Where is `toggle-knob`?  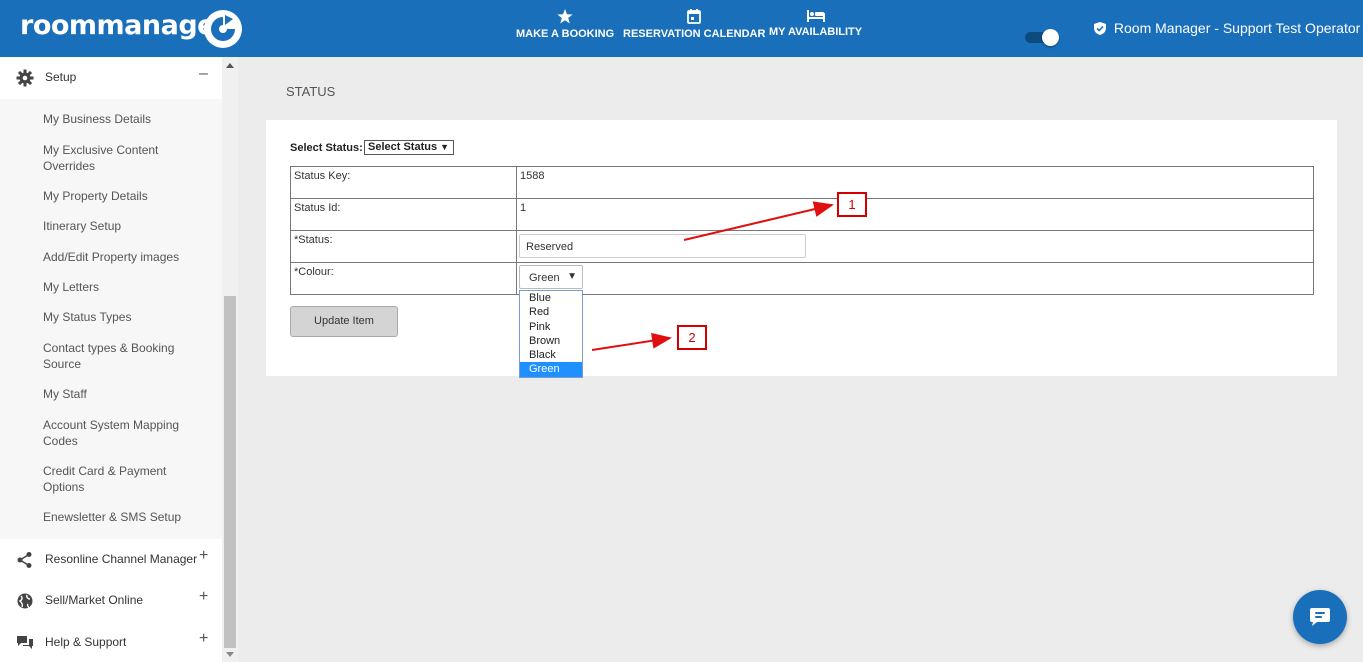
toggle-knob is located at coordinates (1050, 37).